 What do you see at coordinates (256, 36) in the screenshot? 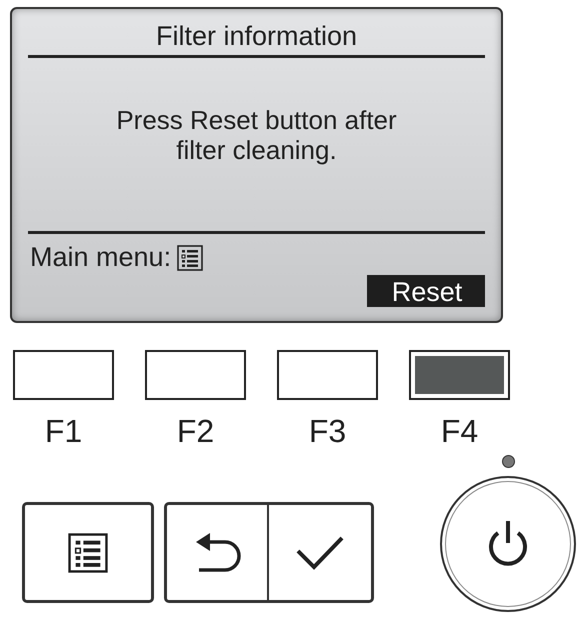
I see `screen-title: Filter information` at bounding box center [256, 36].